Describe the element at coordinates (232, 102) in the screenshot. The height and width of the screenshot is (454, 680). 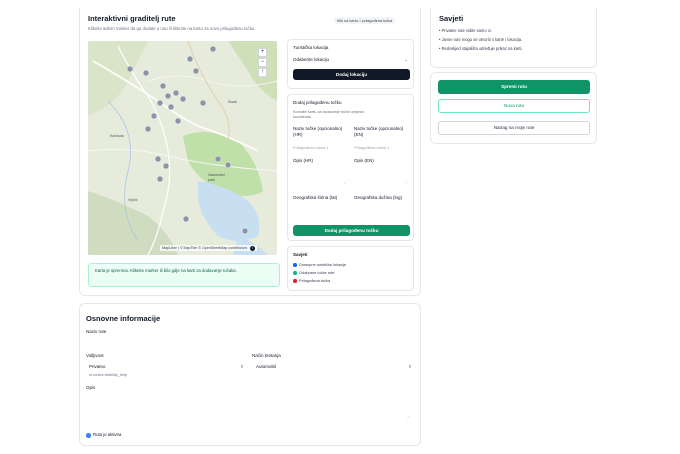
I see `svg-text: Sisak` at that location.